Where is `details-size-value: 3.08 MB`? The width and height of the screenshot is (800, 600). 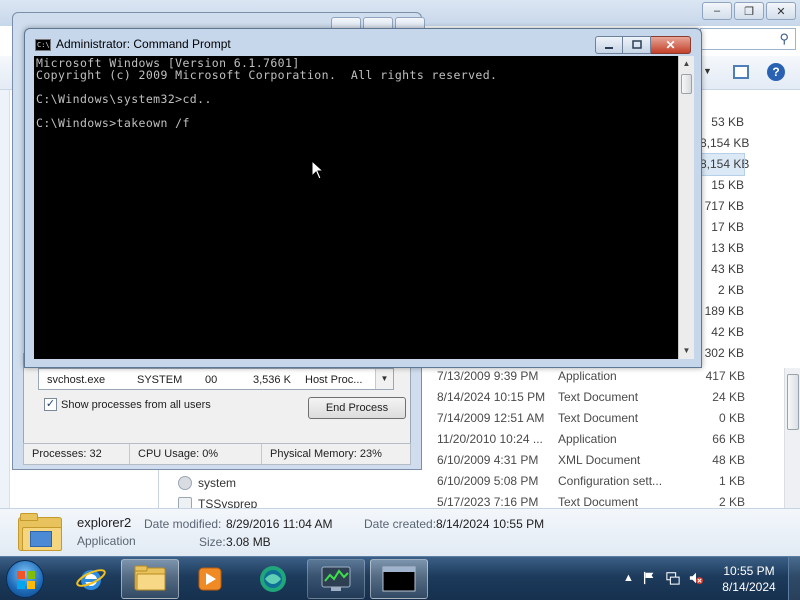
details-size-value: 3.08 MB is located at coordinates (248, 542).